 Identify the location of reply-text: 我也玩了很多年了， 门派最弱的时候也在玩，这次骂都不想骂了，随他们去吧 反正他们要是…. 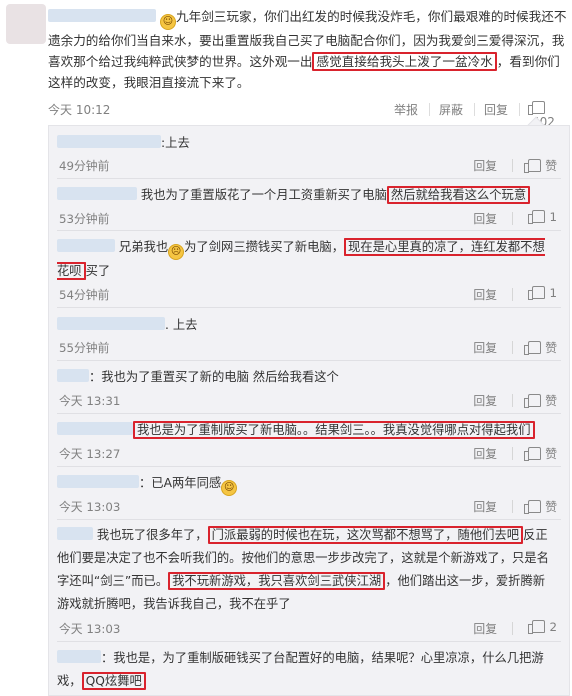
(303, 568).